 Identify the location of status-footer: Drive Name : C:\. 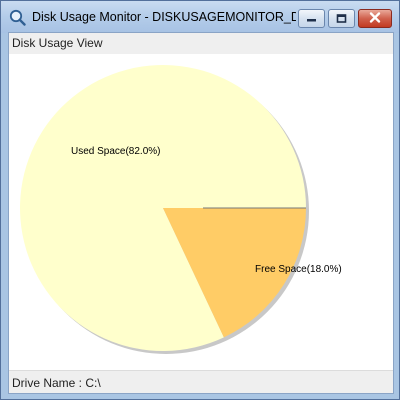
(201, 381).